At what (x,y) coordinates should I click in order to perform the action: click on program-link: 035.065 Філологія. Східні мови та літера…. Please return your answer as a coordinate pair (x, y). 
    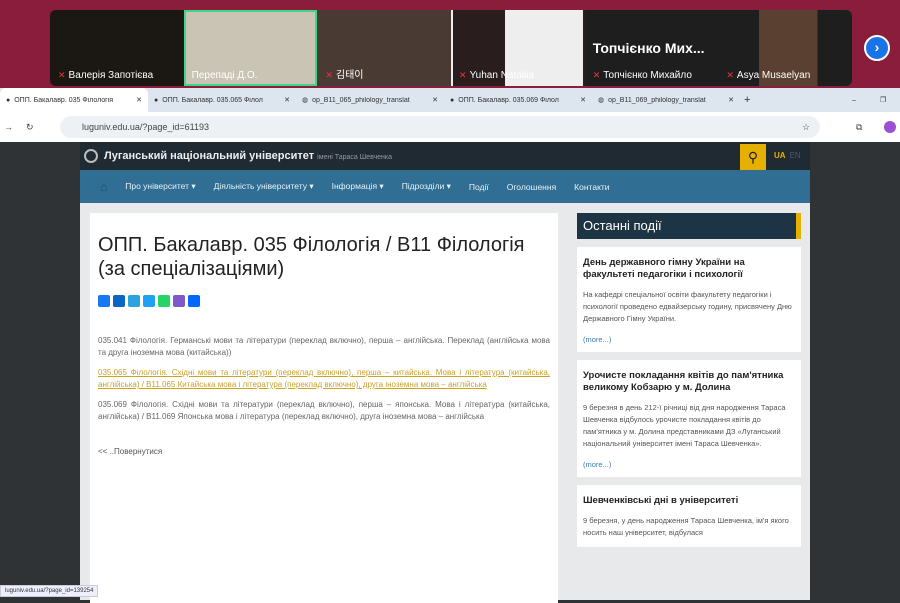
    Looking at the image, I should click on (324, 379).